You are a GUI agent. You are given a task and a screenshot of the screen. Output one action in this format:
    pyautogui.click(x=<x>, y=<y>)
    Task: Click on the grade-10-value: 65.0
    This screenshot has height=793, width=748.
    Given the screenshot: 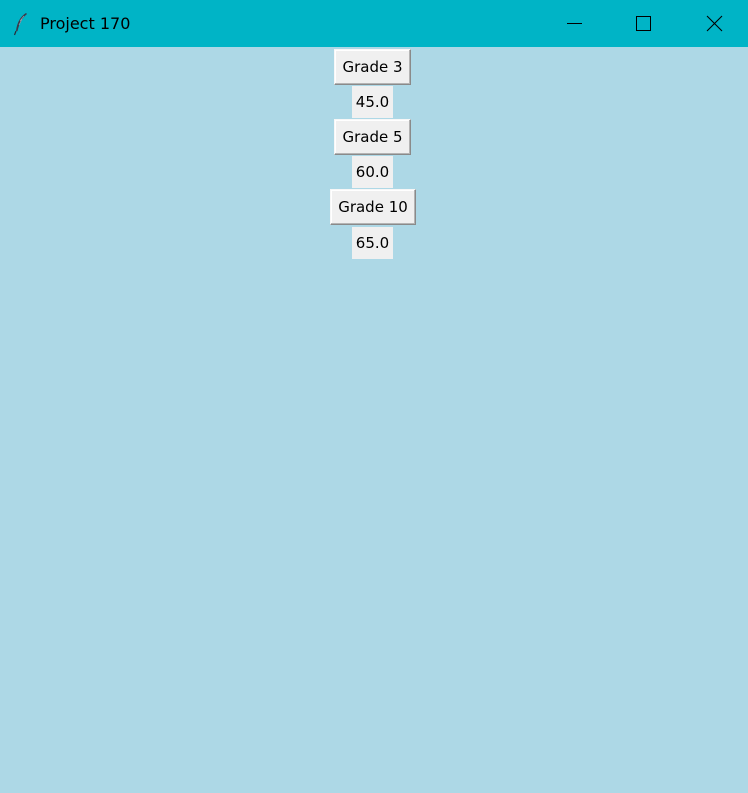 What is the action you would take?
    pyautogui.click(x=372, y=243)
    